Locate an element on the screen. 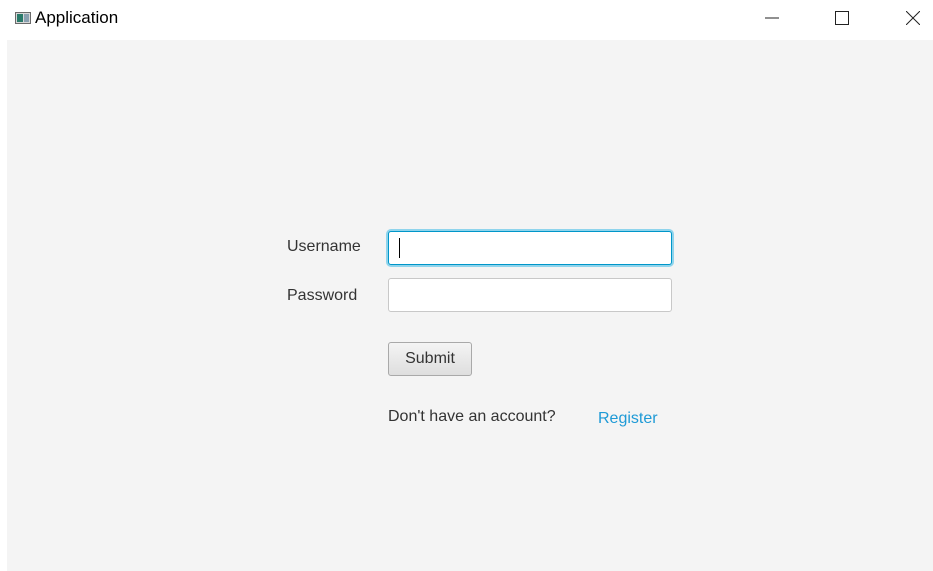 The height and width of the screenshot is (571, 933). no-account-prompt: Don't have an account? is located at coordinates (472, 416).